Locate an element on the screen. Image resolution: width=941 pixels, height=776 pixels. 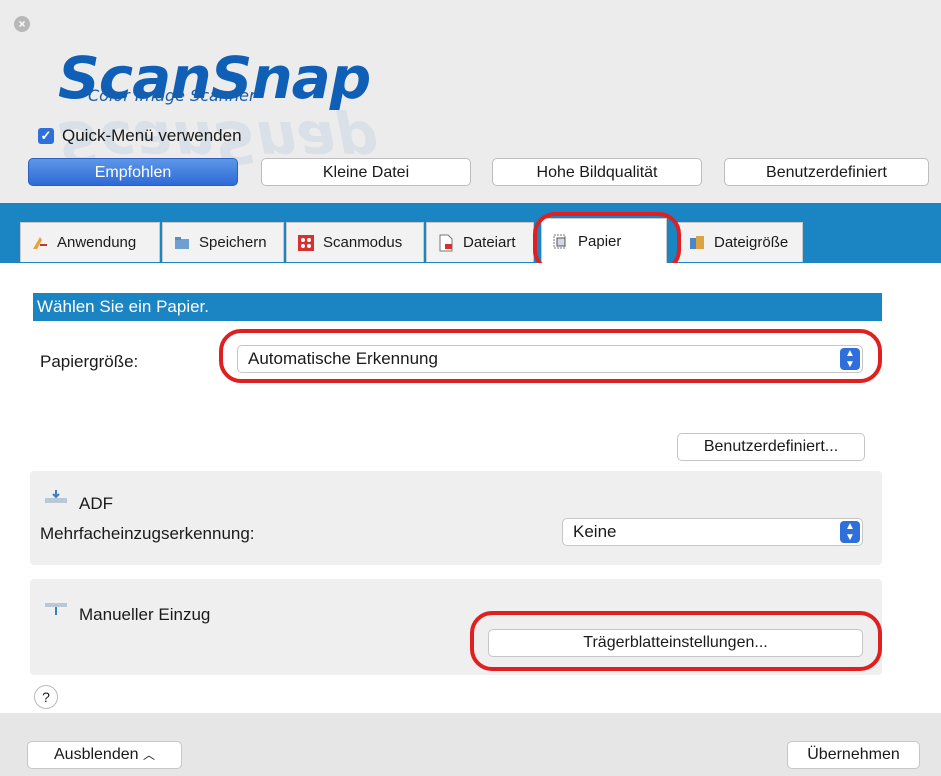
hide-button-label: Ausblenden is located at coordinates (96, 754).